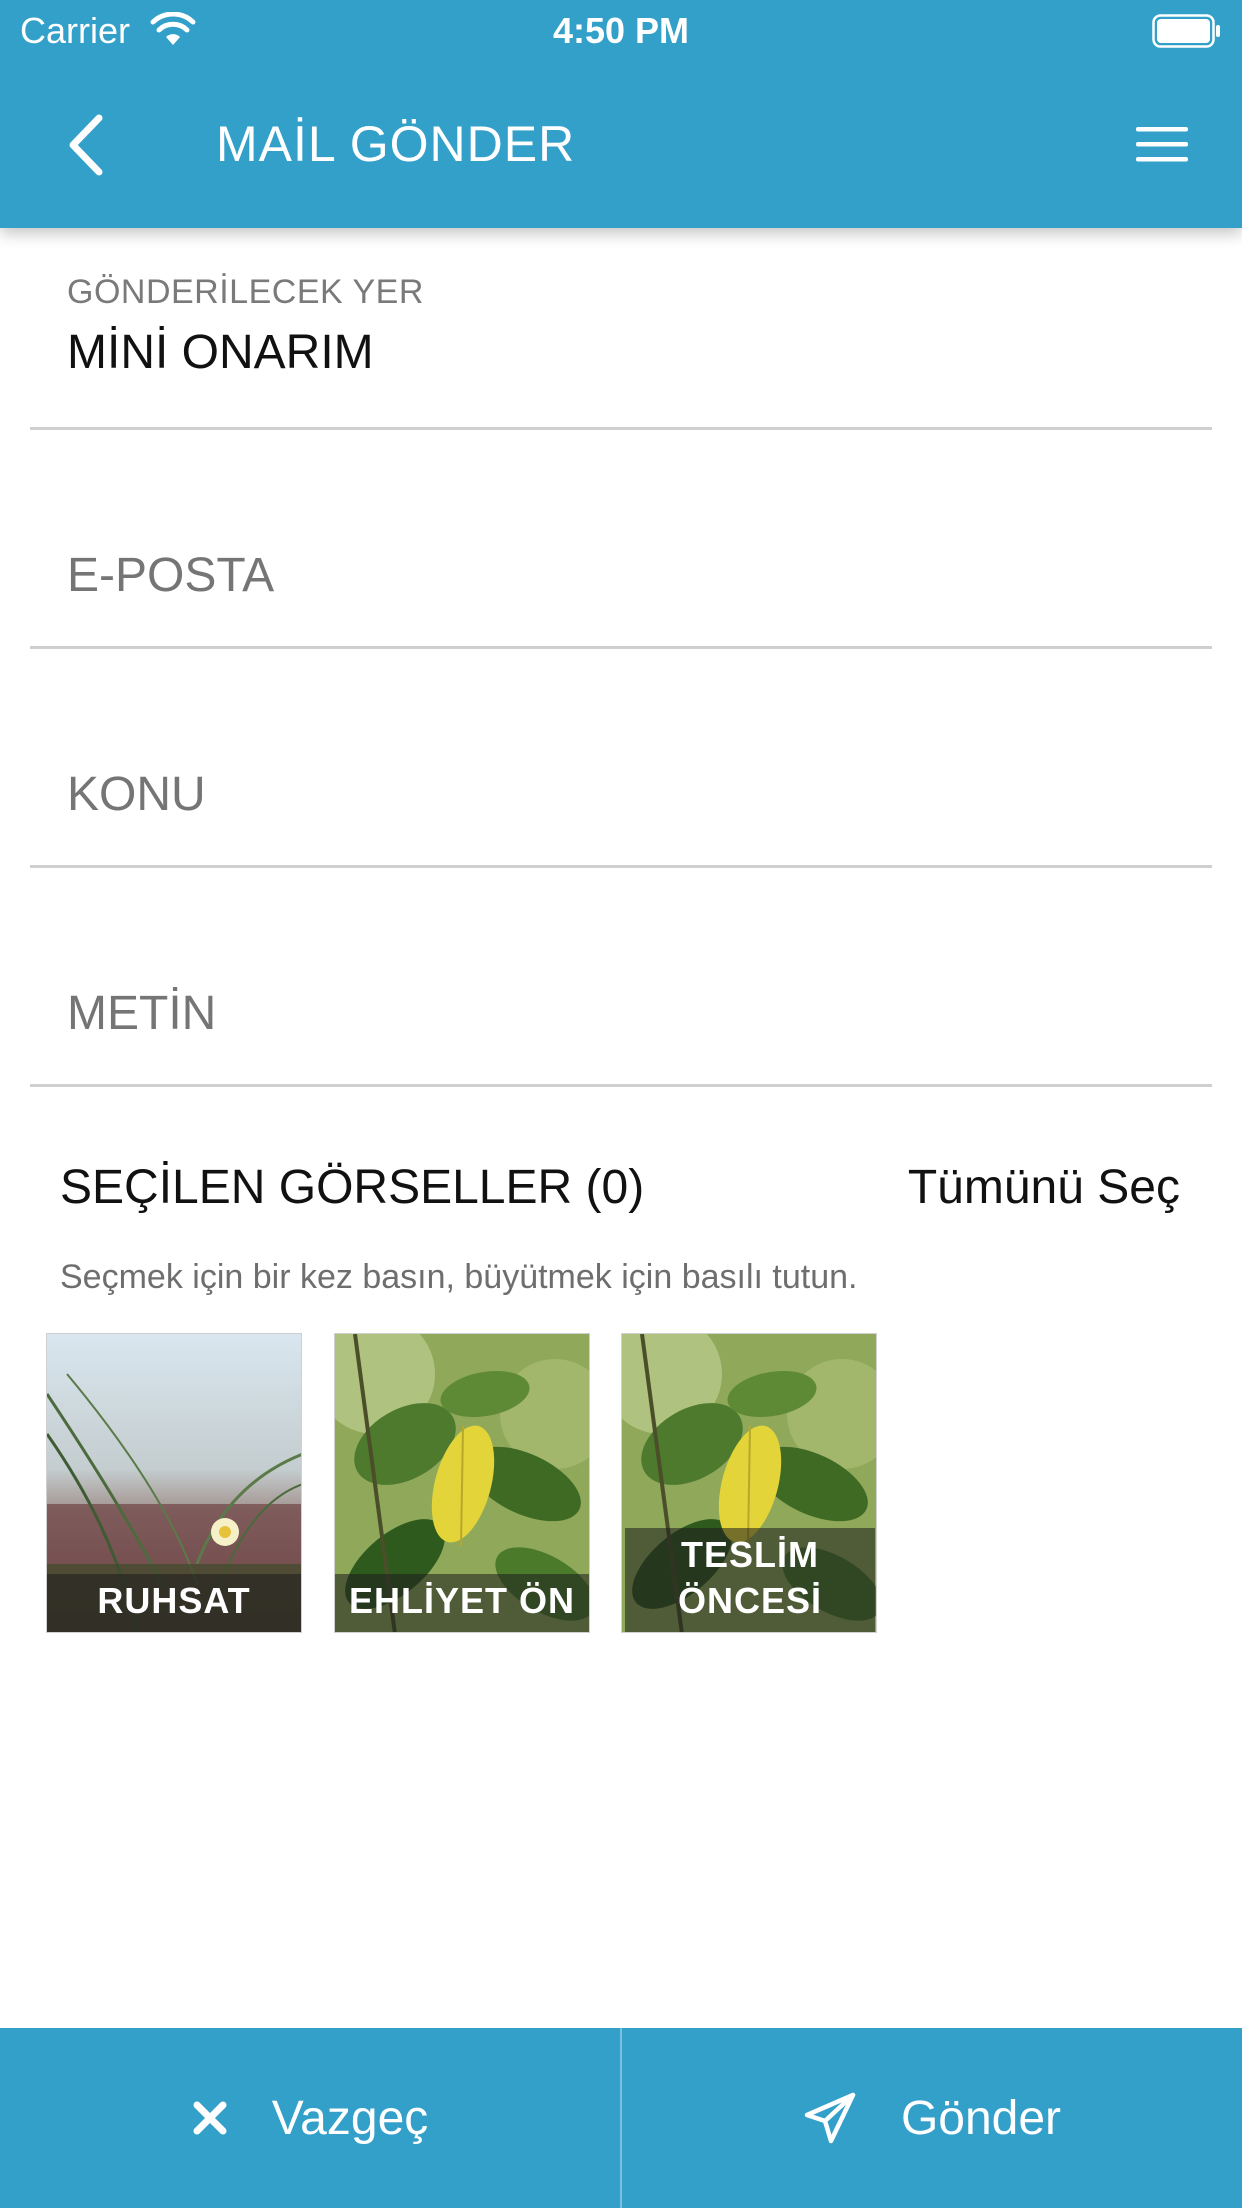  I want to click on send-button: Gönder, so click(932, 2118).